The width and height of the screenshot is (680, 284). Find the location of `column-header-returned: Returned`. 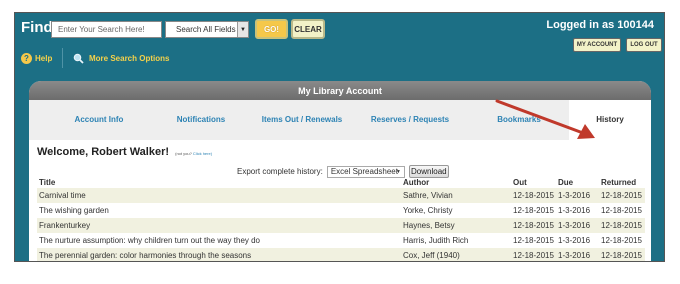

column-header-returned: Returned is located at coordinates (619, 182).